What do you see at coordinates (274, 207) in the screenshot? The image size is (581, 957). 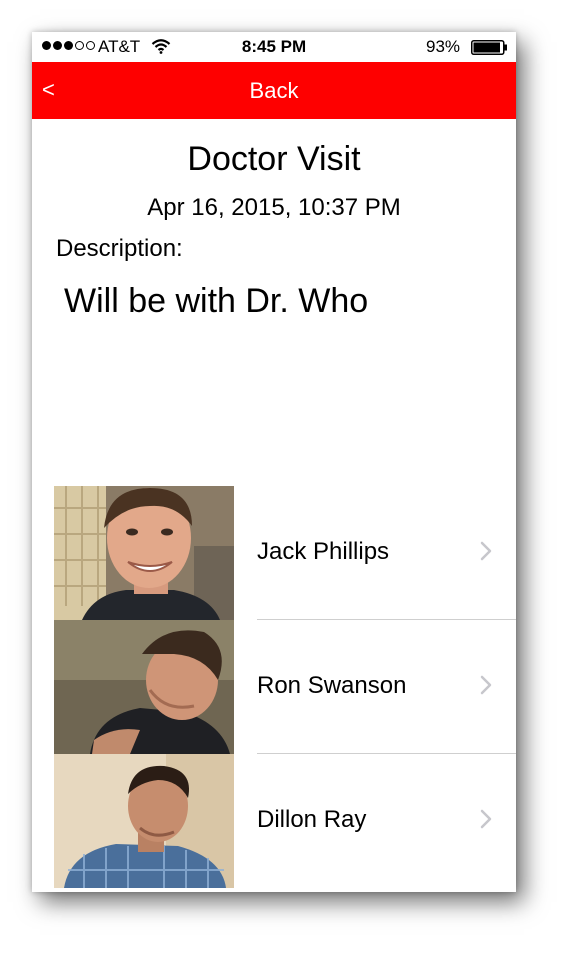 I see `event-date: Apr 16, 2015, 10:37 PM` at bounding box center [274, 207].